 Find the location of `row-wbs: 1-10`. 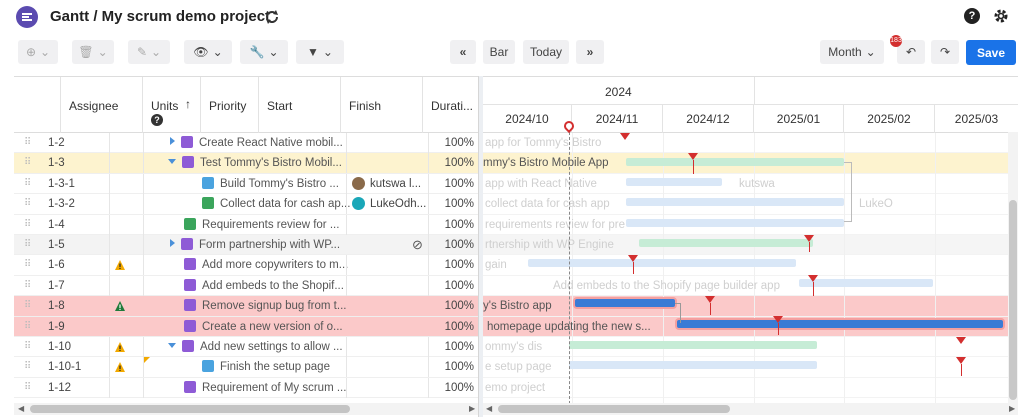

row-wbs: 1-10 is located at coordinates (60, 347).